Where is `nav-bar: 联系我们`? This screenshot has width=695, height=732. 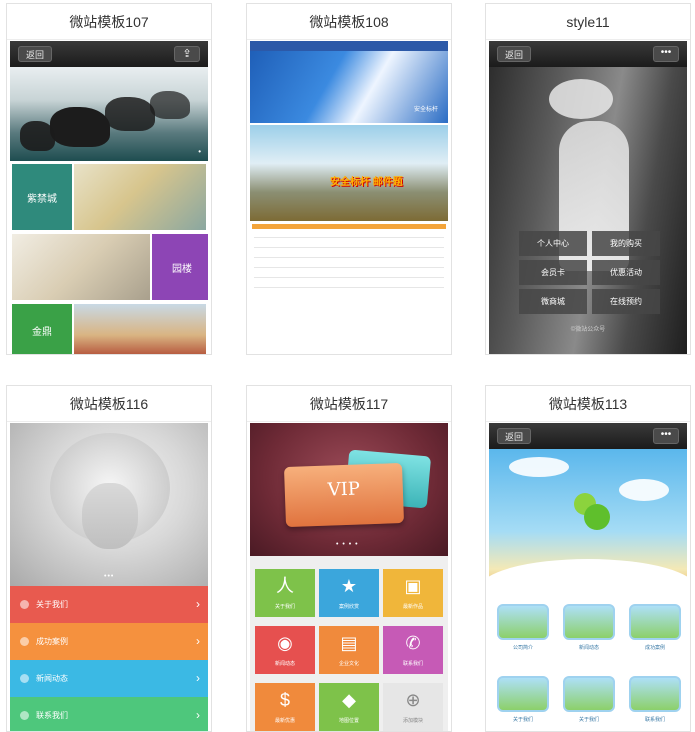 nav-bar: 联系我们 is located at coordinates (349, 335).